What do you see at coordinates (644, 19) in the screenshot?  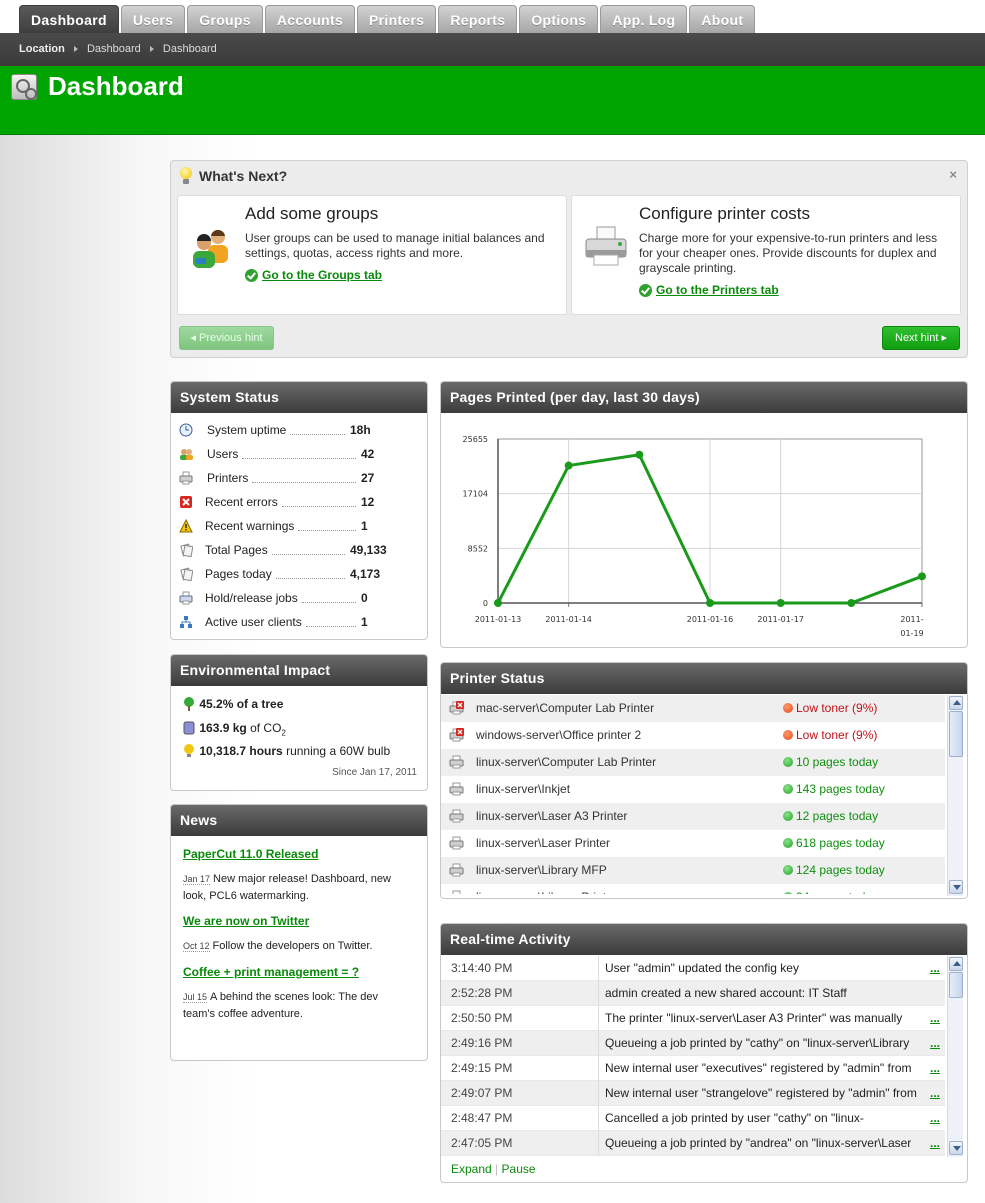 I see `tab-app-log: App. Log` at bounding box center [644, 19].